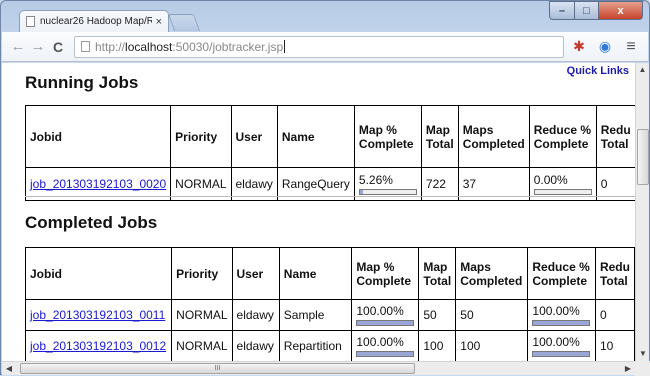 The height and width of the screenshot is (376, 650). What do you see at coordinates (492, 315) in the screenshot?
I see `maps-completed-cell: 50` at bounding box center [492, 315].